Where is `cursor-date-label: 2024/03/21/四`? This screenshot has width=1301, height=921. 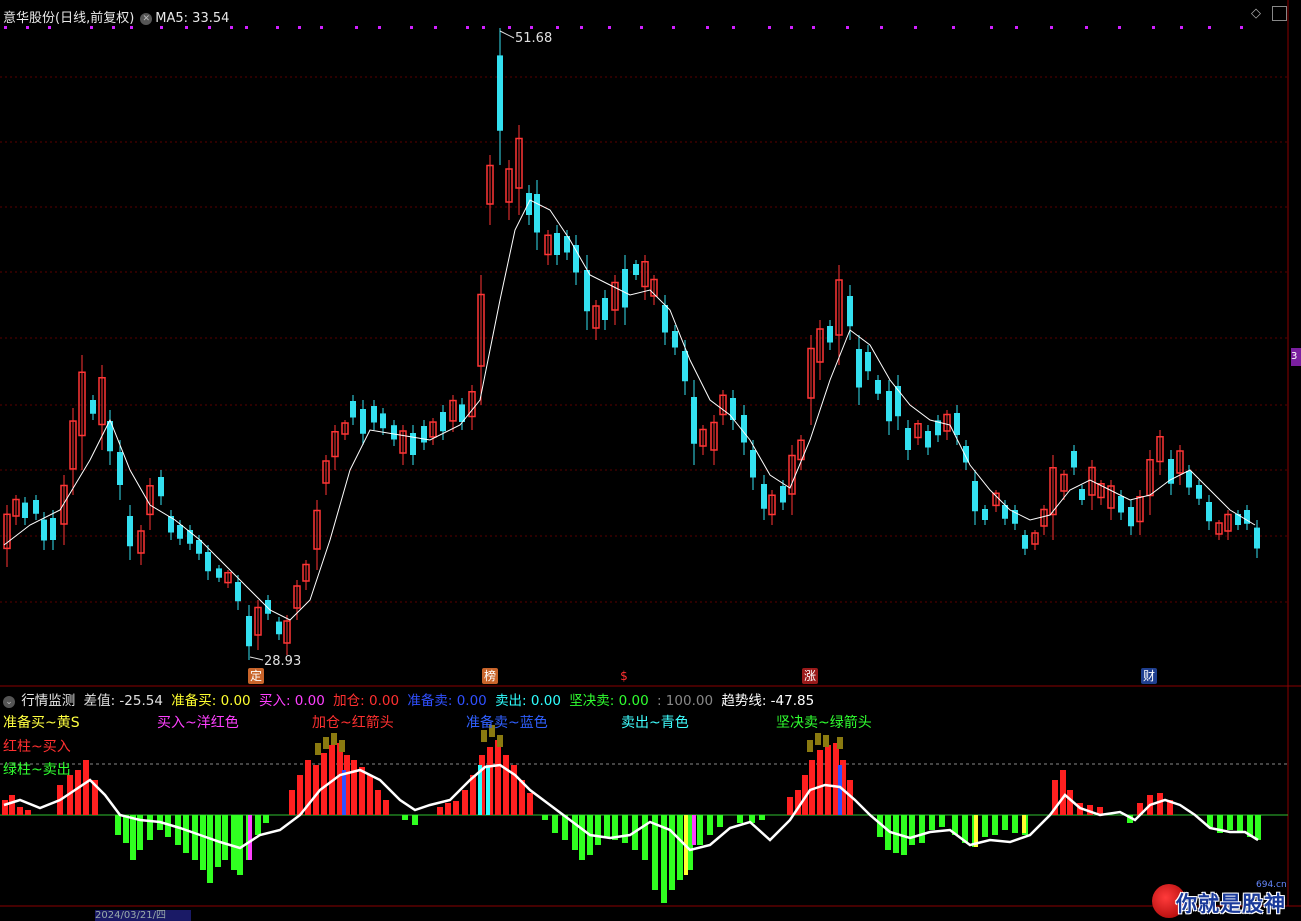 cursor-date-label: 2024/03/21/四 is located at coordinates (143, 915).